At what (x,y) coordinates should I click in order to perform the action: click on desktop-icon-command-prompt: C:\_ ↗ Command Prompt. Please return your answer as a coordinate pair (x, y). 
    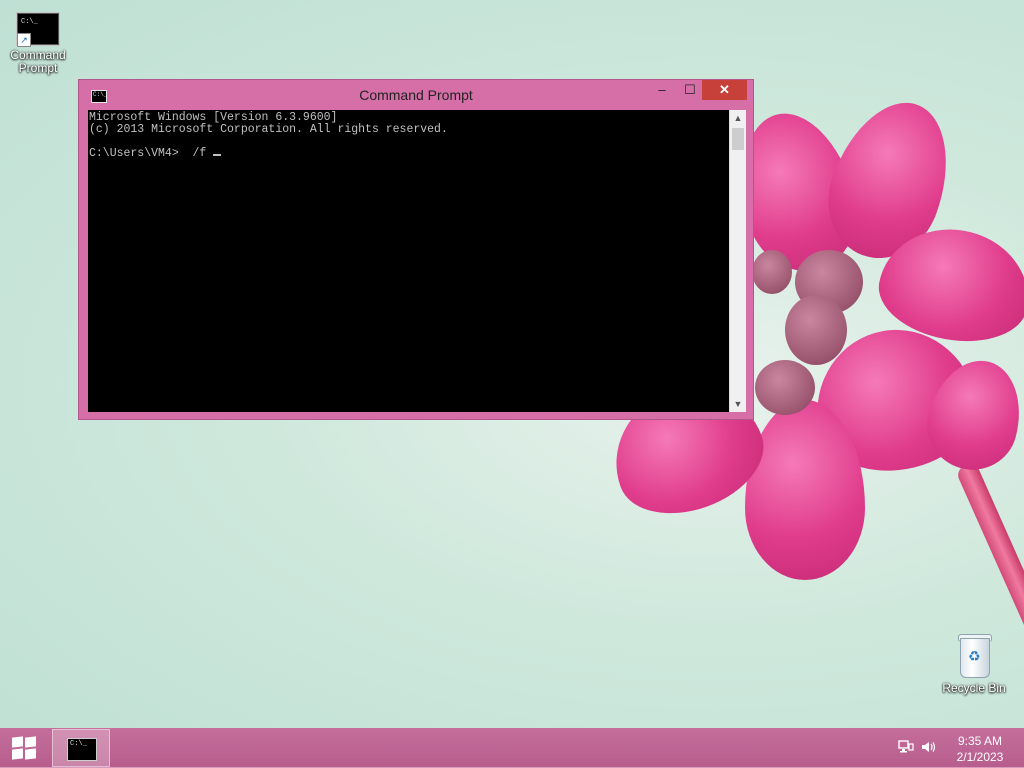
    Looking at the image, I should click on (38, 43).